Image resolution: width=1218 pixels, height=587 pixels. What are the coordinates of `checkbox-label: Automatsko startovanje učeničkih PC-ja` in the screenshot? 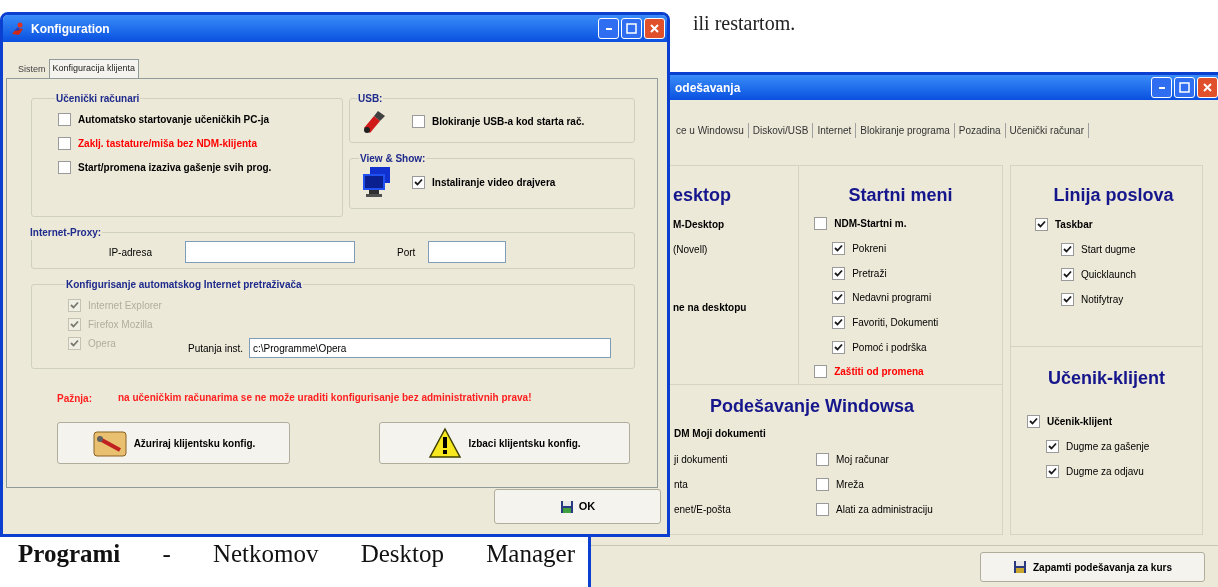 It's located at (174, 120).